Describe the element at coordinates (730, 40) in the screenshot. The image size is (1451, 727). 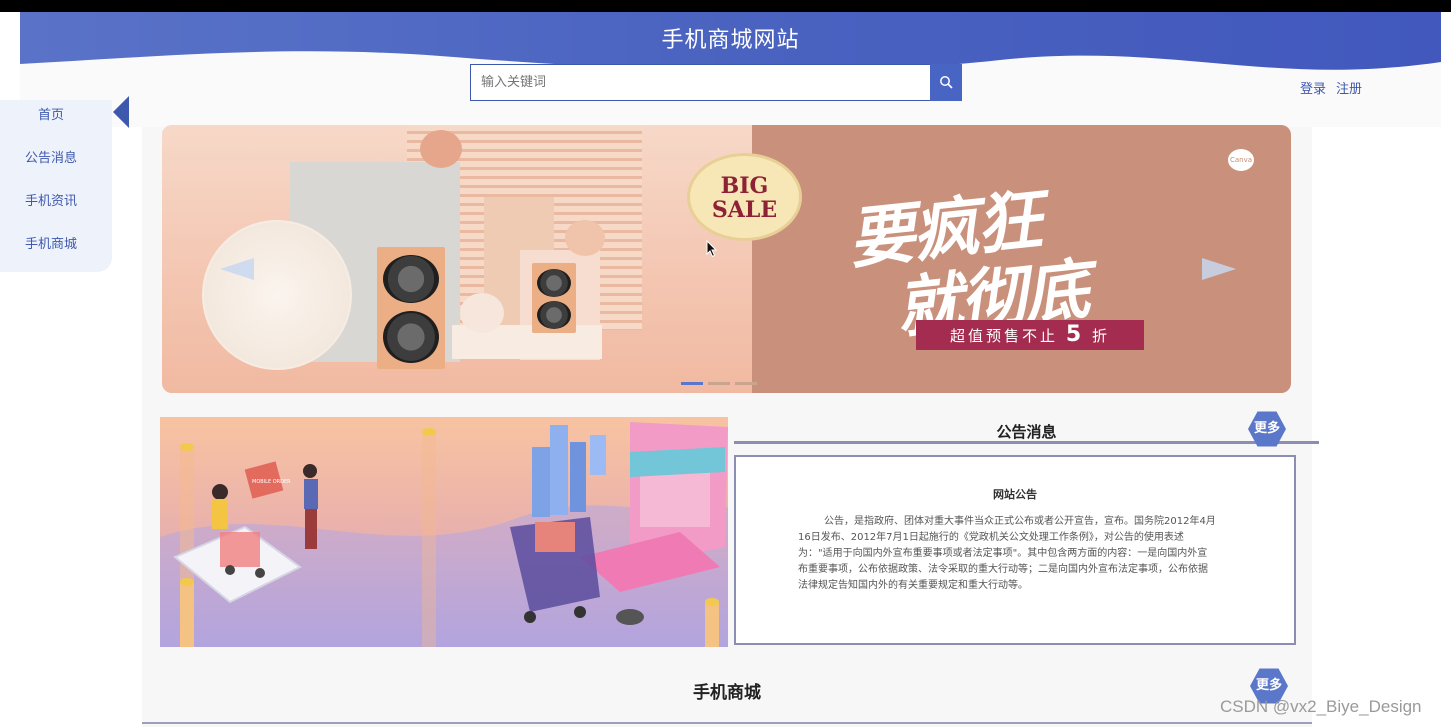
I see `site-title: 手机商城网站` at that location.